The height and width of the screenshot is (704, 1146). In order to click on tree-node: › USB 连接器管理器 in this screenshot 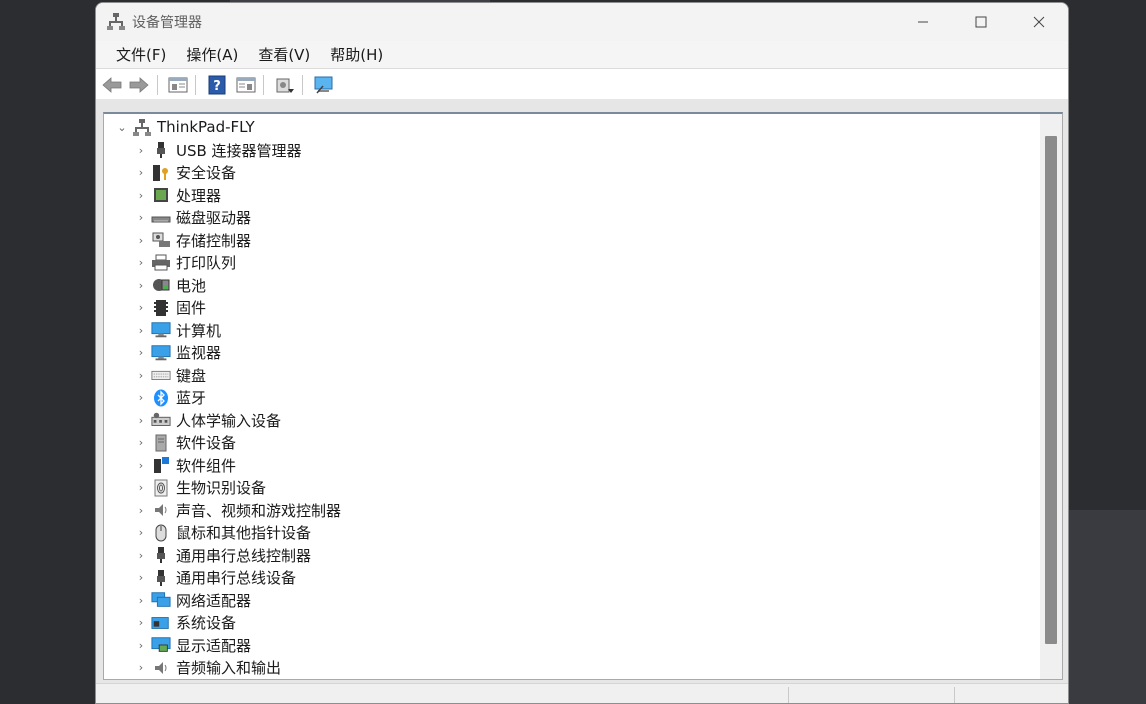, I will do `click(216, 150)`.